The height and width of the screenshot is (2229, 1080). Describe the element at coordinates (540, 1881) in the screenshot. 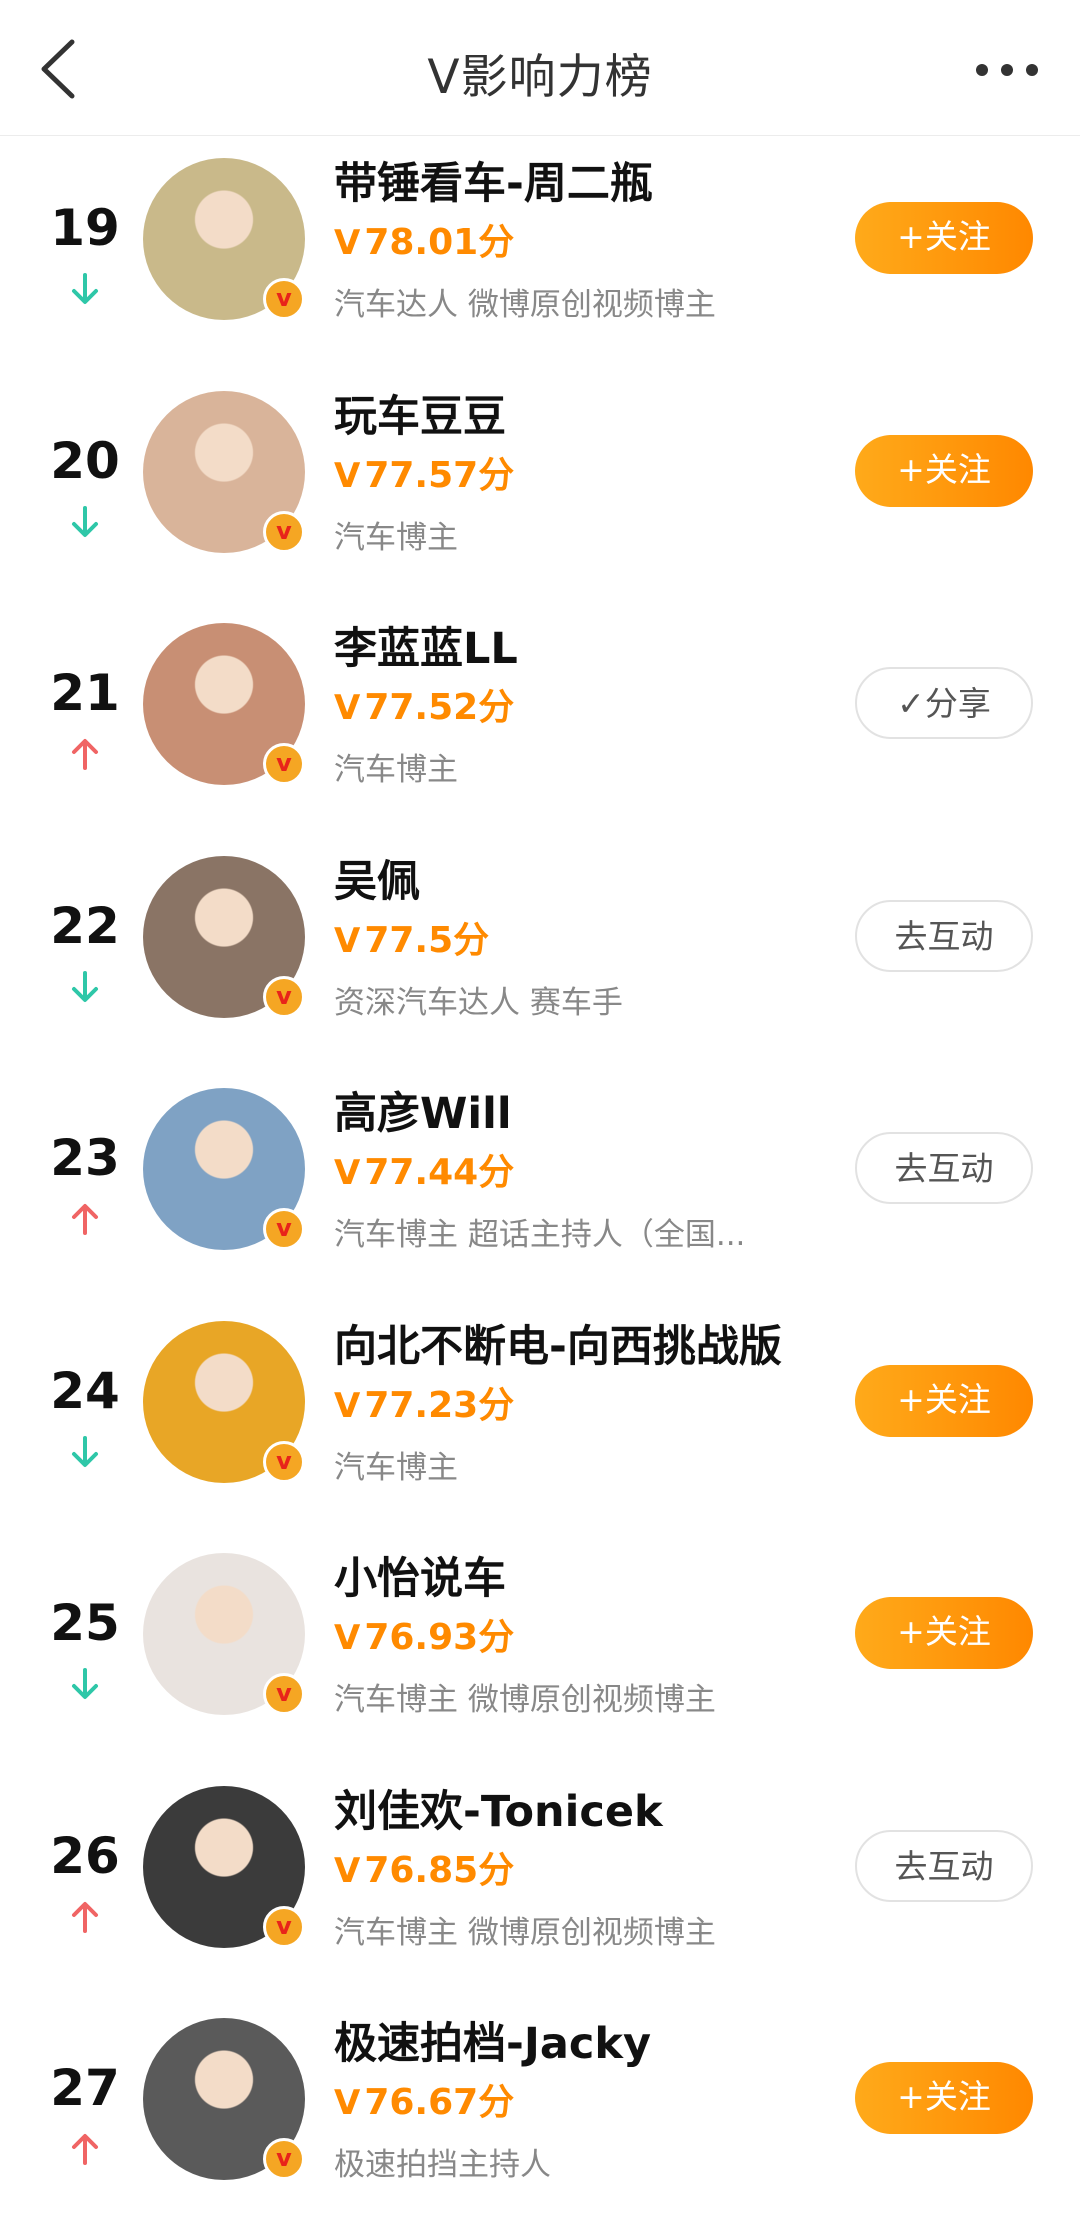

I see `list-item: 26 v 刘佳欢-Tonicek V 76.85分 汽车博主 微博原创视频博主 去互动` at that location.